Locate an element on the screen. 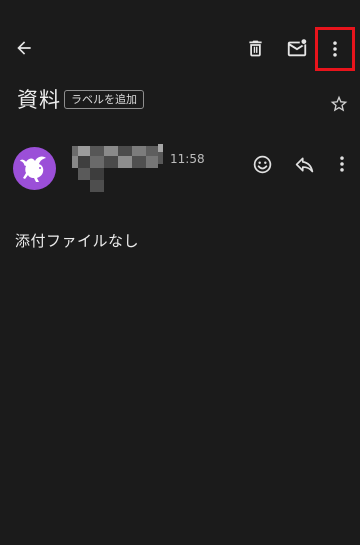  message-more-options-button is located at coordinates (341, 164).